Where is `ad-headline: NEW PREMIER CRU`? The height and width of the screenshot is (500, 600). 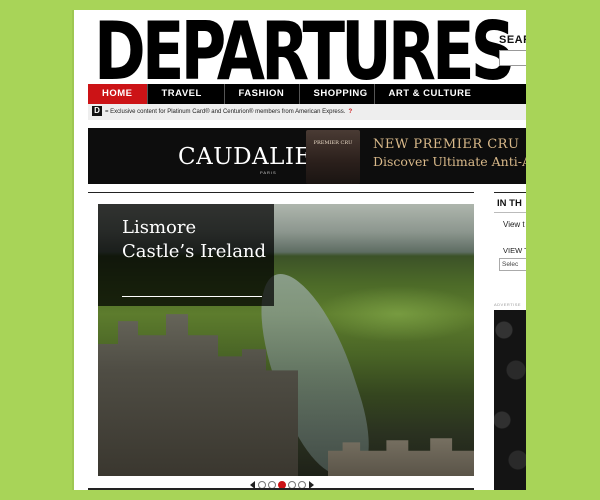 ad-headline: NEW PREMIER CRU is located at coordinates (446, 144).